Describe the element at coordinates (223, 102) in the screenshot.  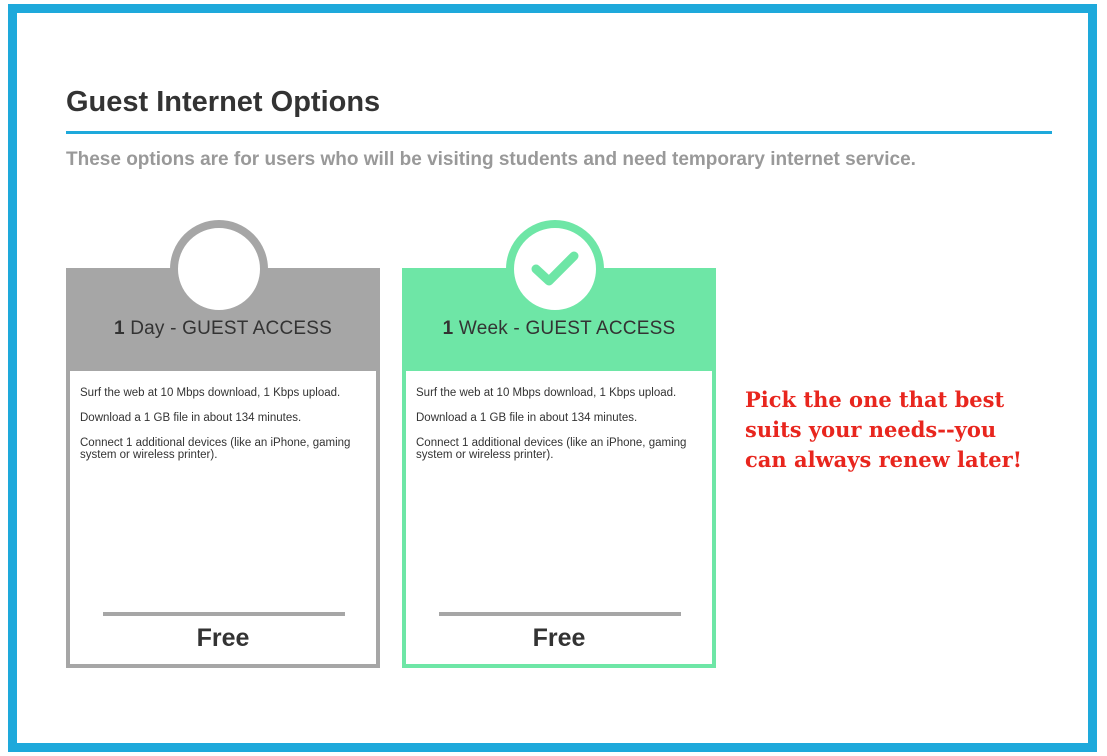
I see `page-title: Guest Internet Options` at that location.